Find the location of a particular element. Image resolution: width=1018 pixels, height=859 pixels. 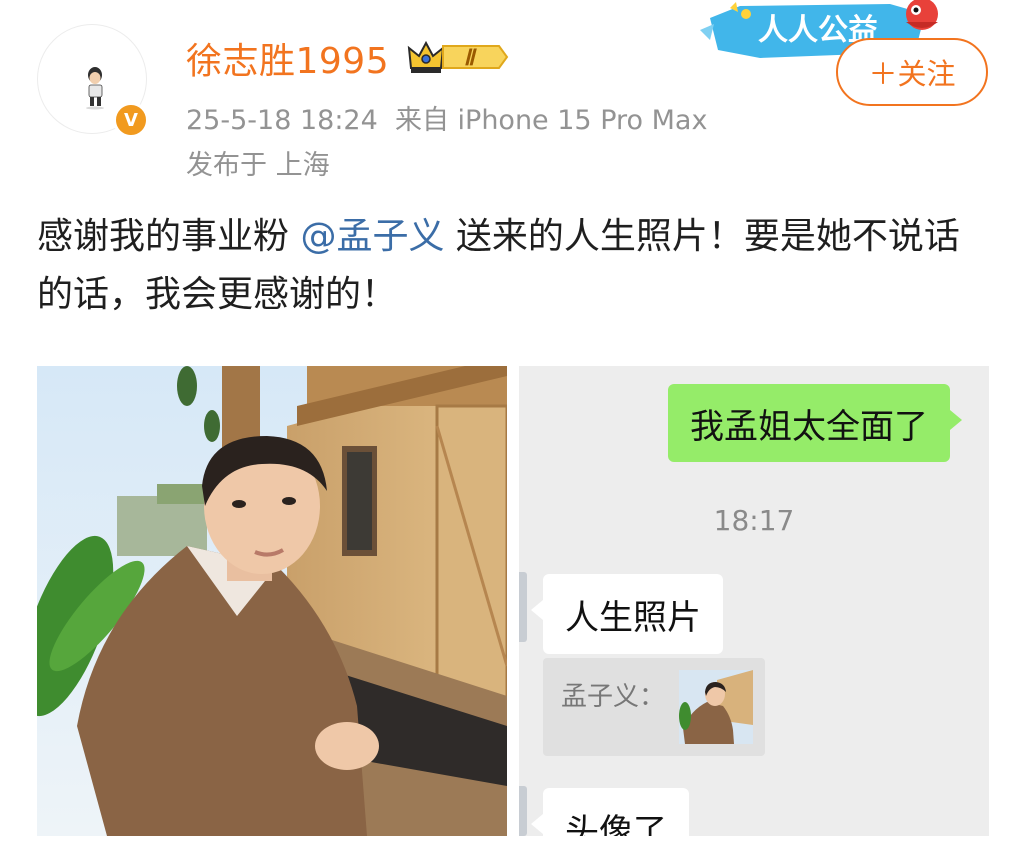

chat-received-bubble-2: 头像了 is located at coordinates (610, 812).